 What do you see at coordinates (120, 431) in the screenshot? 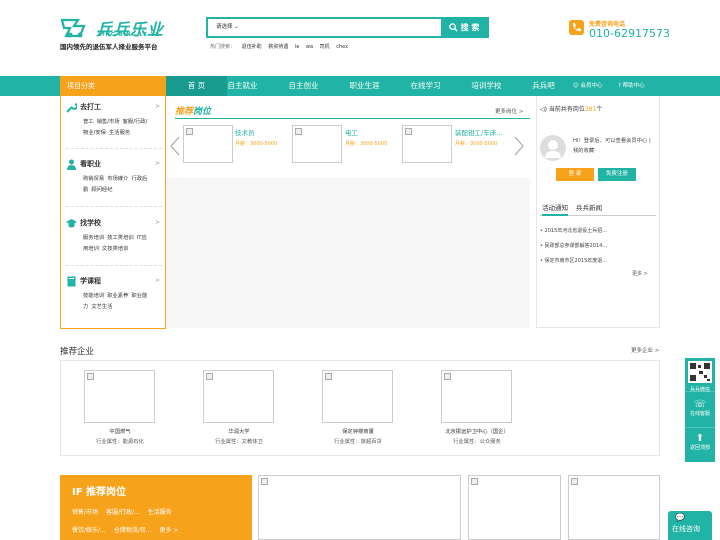
I see `enterprise-name: 中国燃气` at bounding box center [120, 431].